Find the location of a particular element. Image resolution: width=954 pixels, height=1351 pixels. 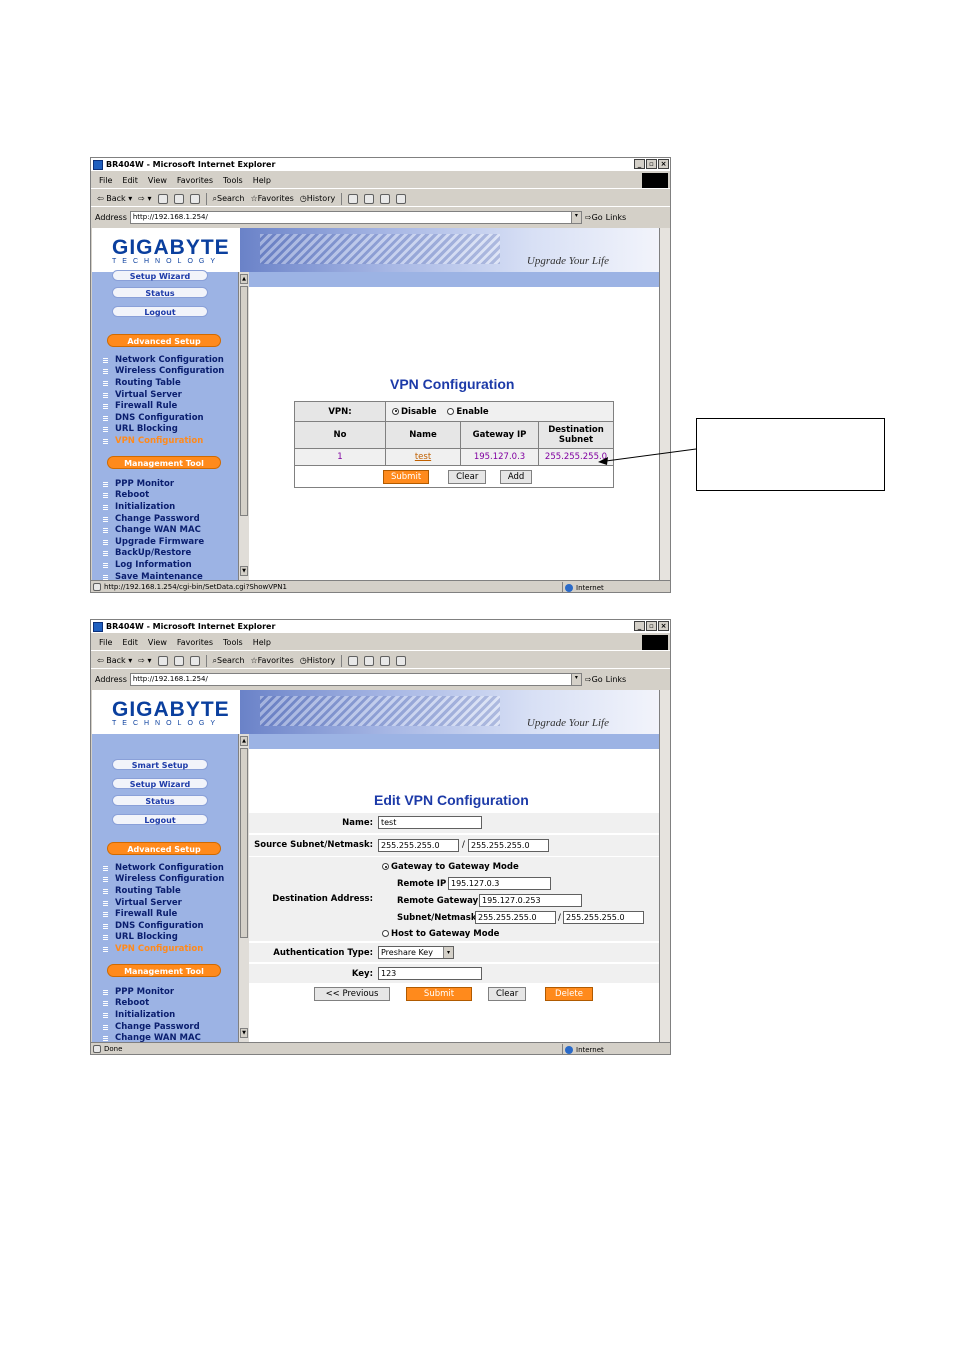

dest-netmask-input: 255.255.255.0 is located at coordinates (603, 917).